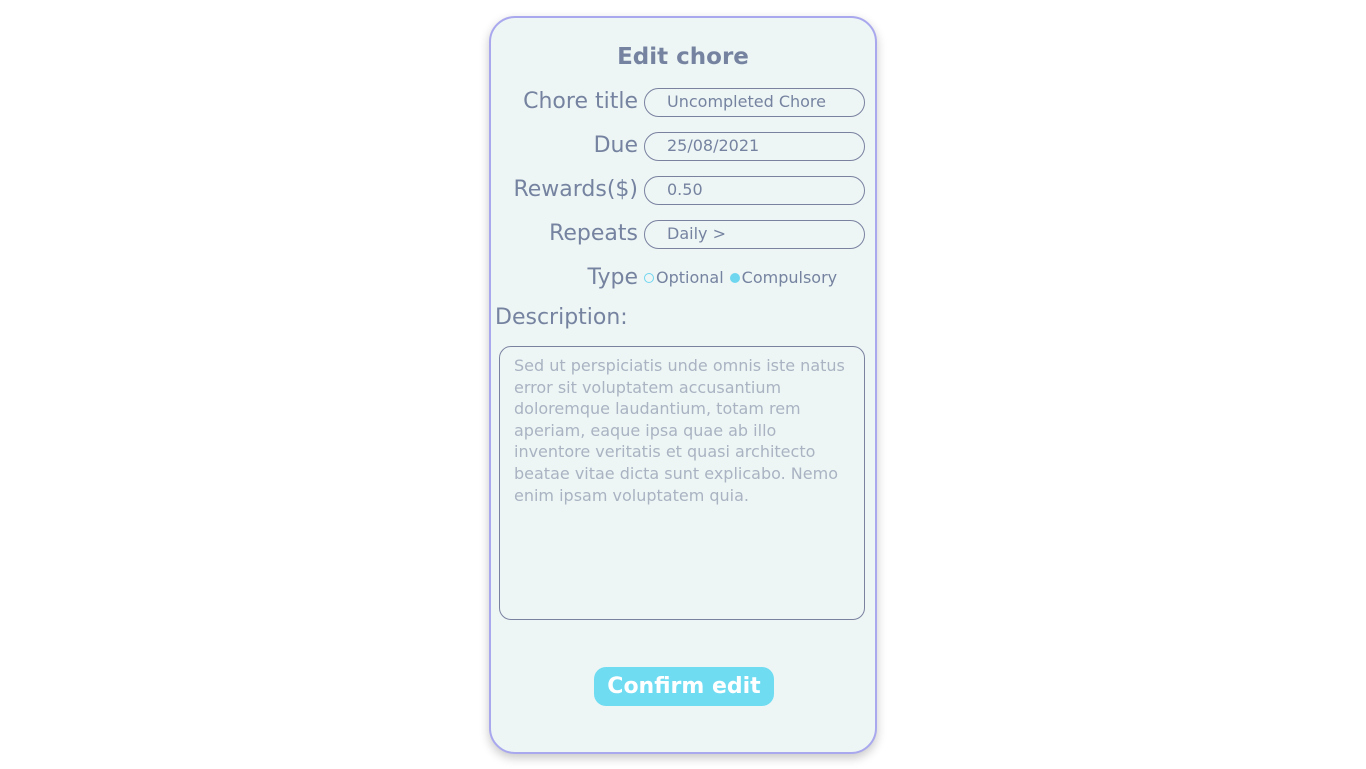 This screenshot has width=1366, height=769. I want to click on type-label: Type, so click(612, 277).